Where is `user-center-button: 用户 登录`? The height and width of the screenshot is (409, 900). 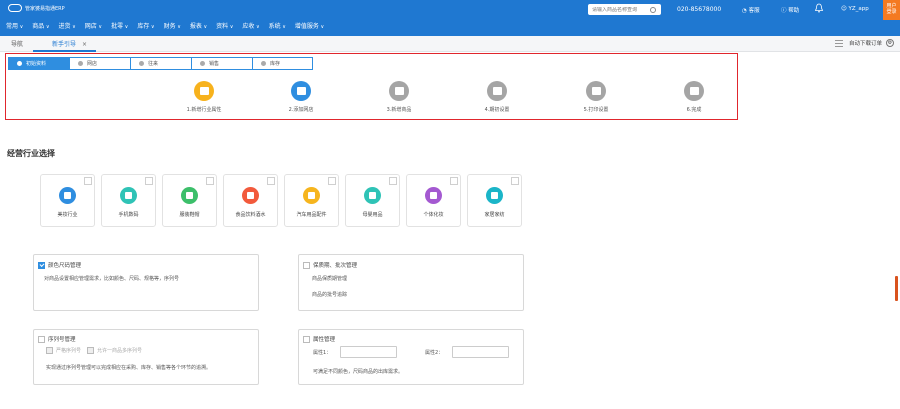
user-center-button: 用户 登录 is located at coordinates (891, 10).